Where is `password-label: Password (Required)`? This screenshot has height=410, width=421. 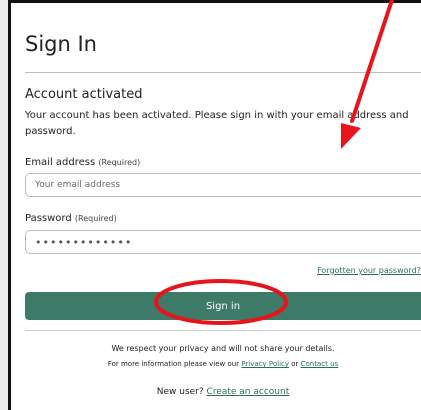 password-label: Password (Required) is located at coordinates (71, 218).